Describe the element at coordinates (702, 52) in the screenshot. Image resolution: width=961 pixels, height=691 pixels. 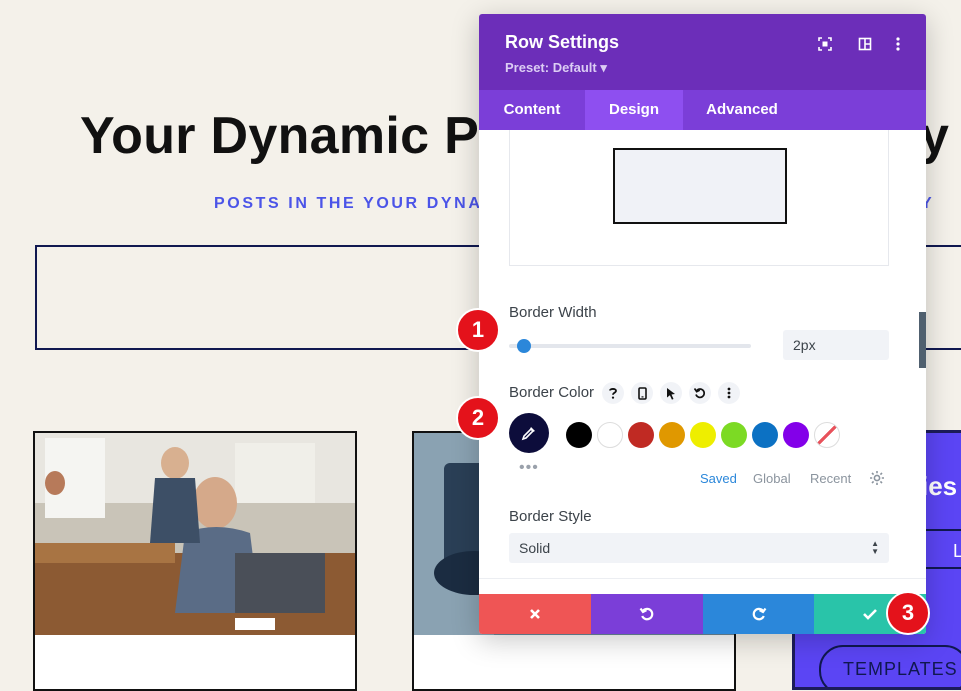
I see `modal-header: Row Settings Preset: Default ▾` at that location.